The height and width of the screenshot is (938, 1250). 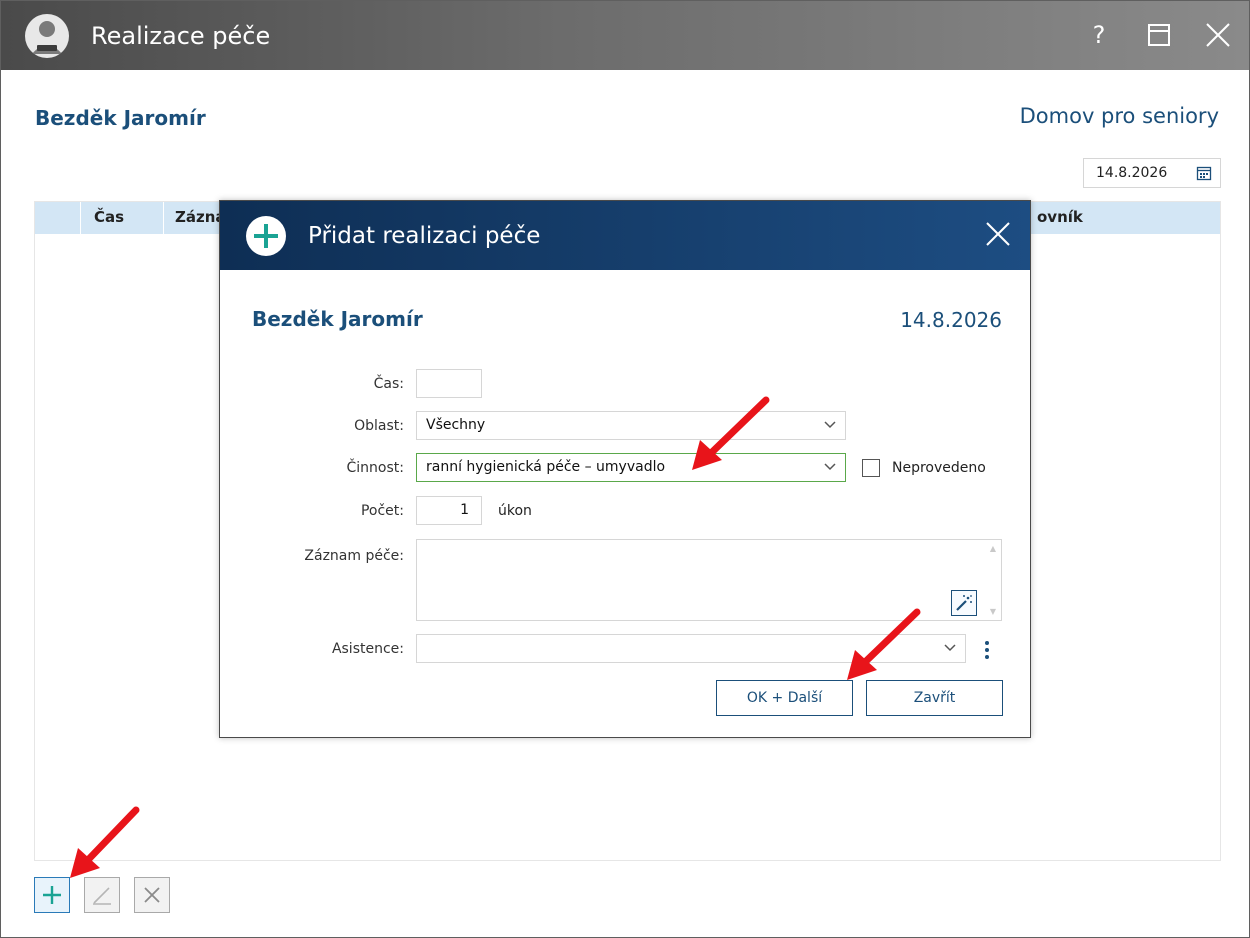 I want to click on window-title: Realizace péče, so click(x=181, y=36).